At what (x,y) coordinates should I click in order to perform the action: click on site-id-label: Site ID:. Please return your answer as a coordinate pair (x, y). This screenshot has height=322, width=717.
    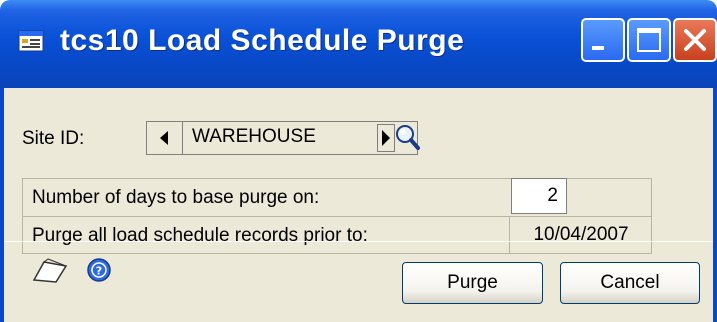
    Looking at the image, I should click on (53, 138).